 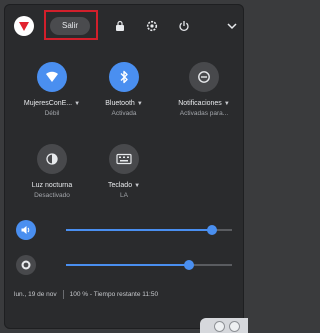 I want to click on date-label: lun., 19 de nov, so click(x=35, y=294).